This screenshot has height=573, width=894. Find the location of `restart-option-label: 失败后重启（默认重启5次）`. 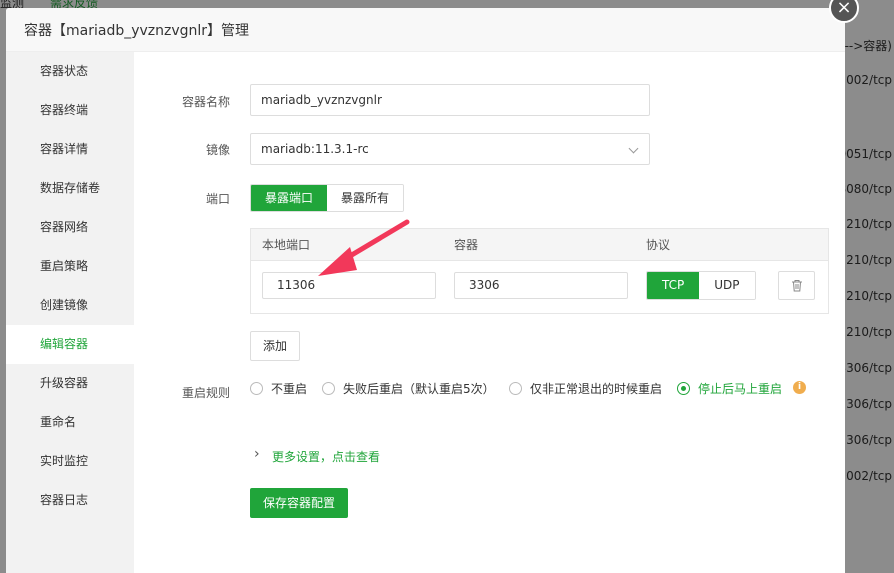

restart-option-label: 失败后重启（默认重启5次） is located at coordinates (419, 389).